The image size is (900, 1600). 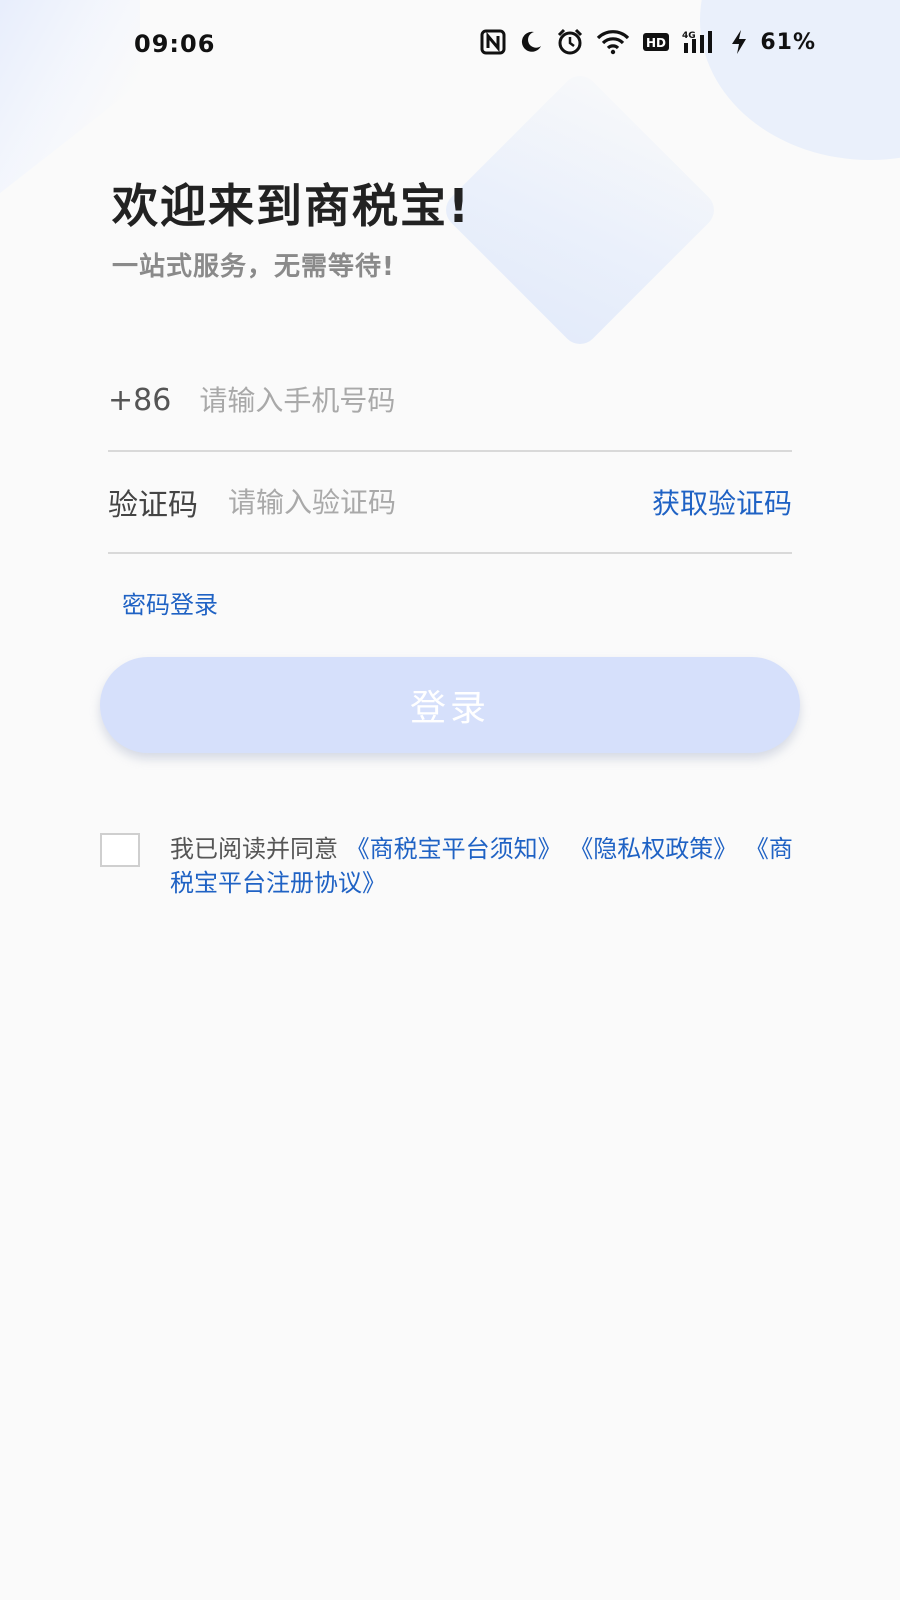 What do you see at coordinates (254, 849) in the screenshot?
I see `agreement-prefix: 我已阅读并同意` at bounding box center [254, 849].